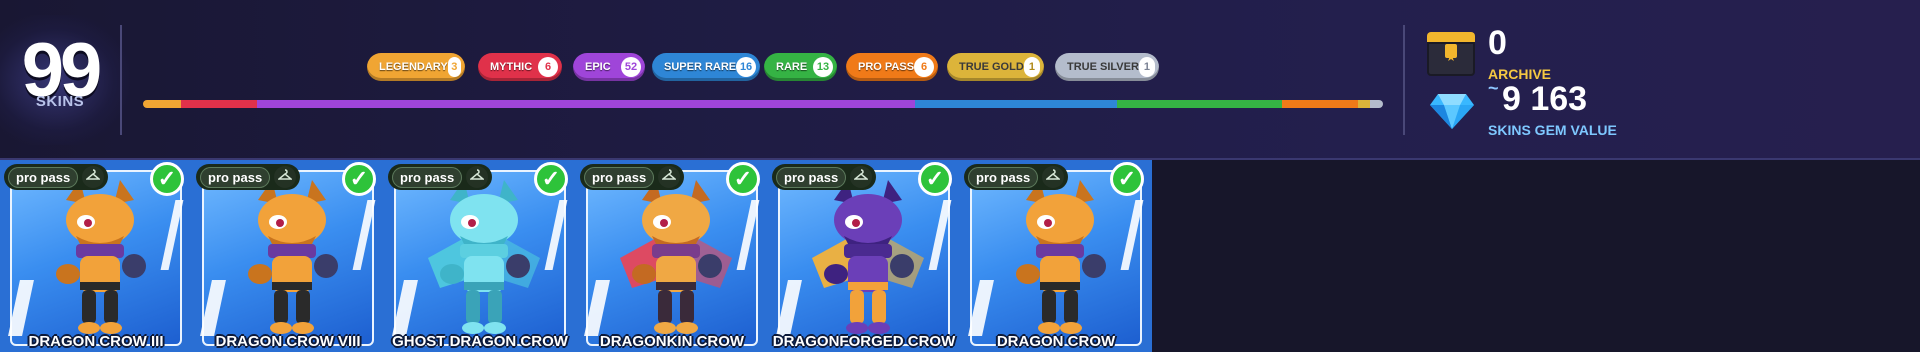 The height and width of the screenshot is (352, 1920). I want to click on rarity-filter-true-gold: TRUE GOLD 1, so click(995, 67).